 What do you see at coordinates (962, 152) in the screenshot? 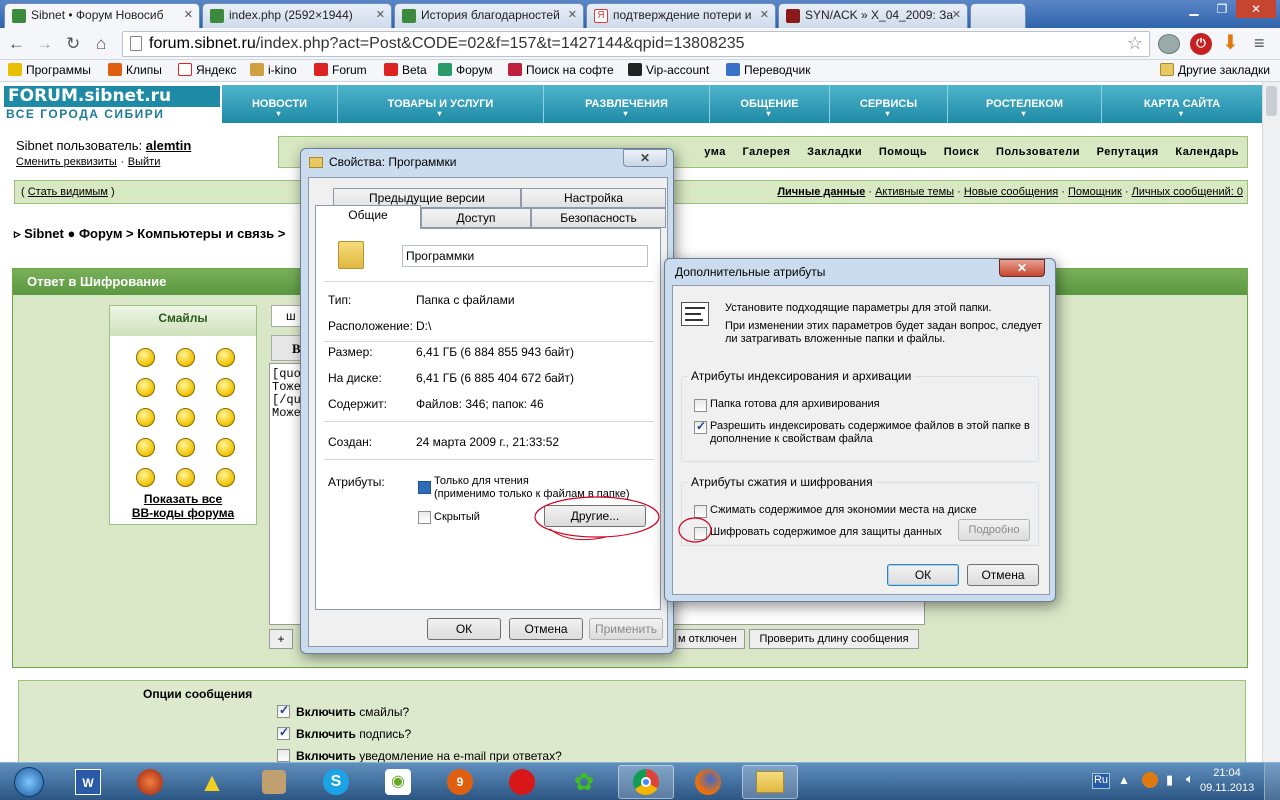
I see `menu-search: Поиск` at bounding box center [962, 152].